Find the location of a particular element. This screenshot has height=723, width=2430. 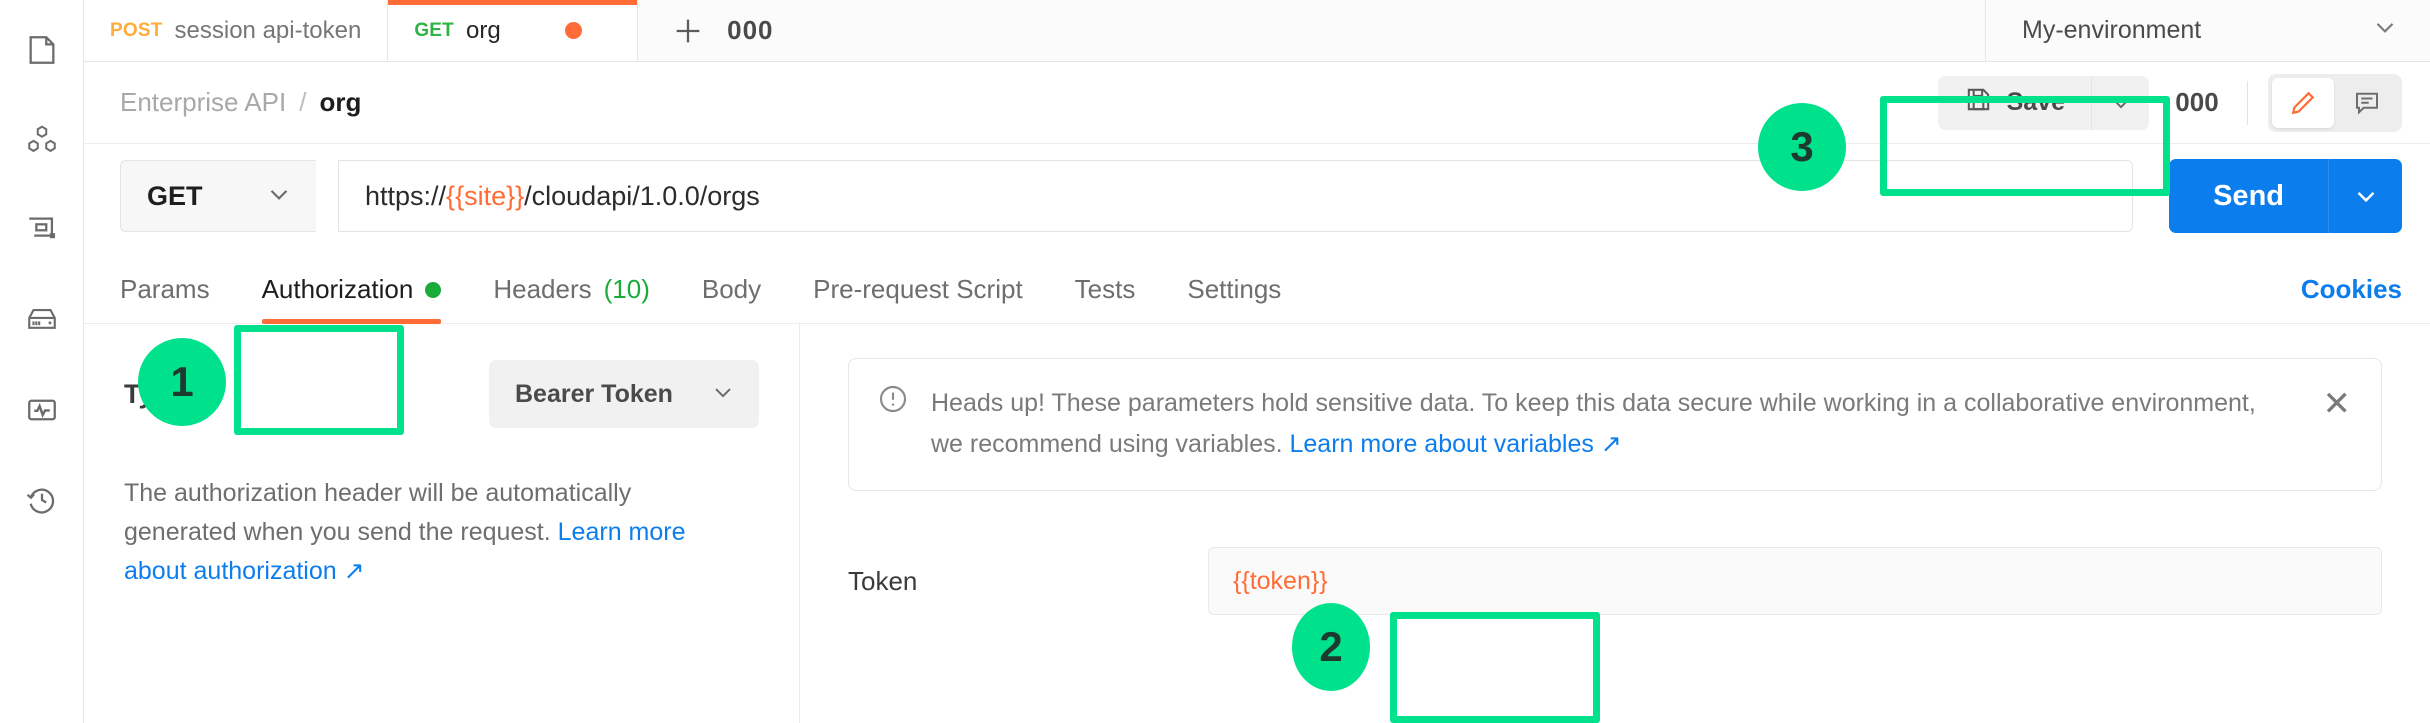

auth-type-value: Bearer Token is located at coordinates (594, 393).